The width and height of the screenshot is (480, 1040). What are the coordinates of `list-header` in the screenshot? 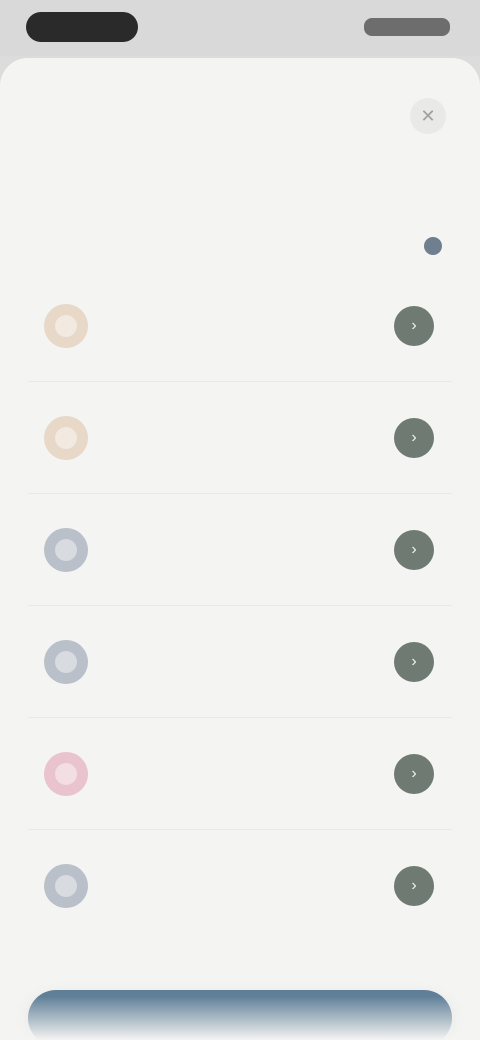 It's located at (240, 246).